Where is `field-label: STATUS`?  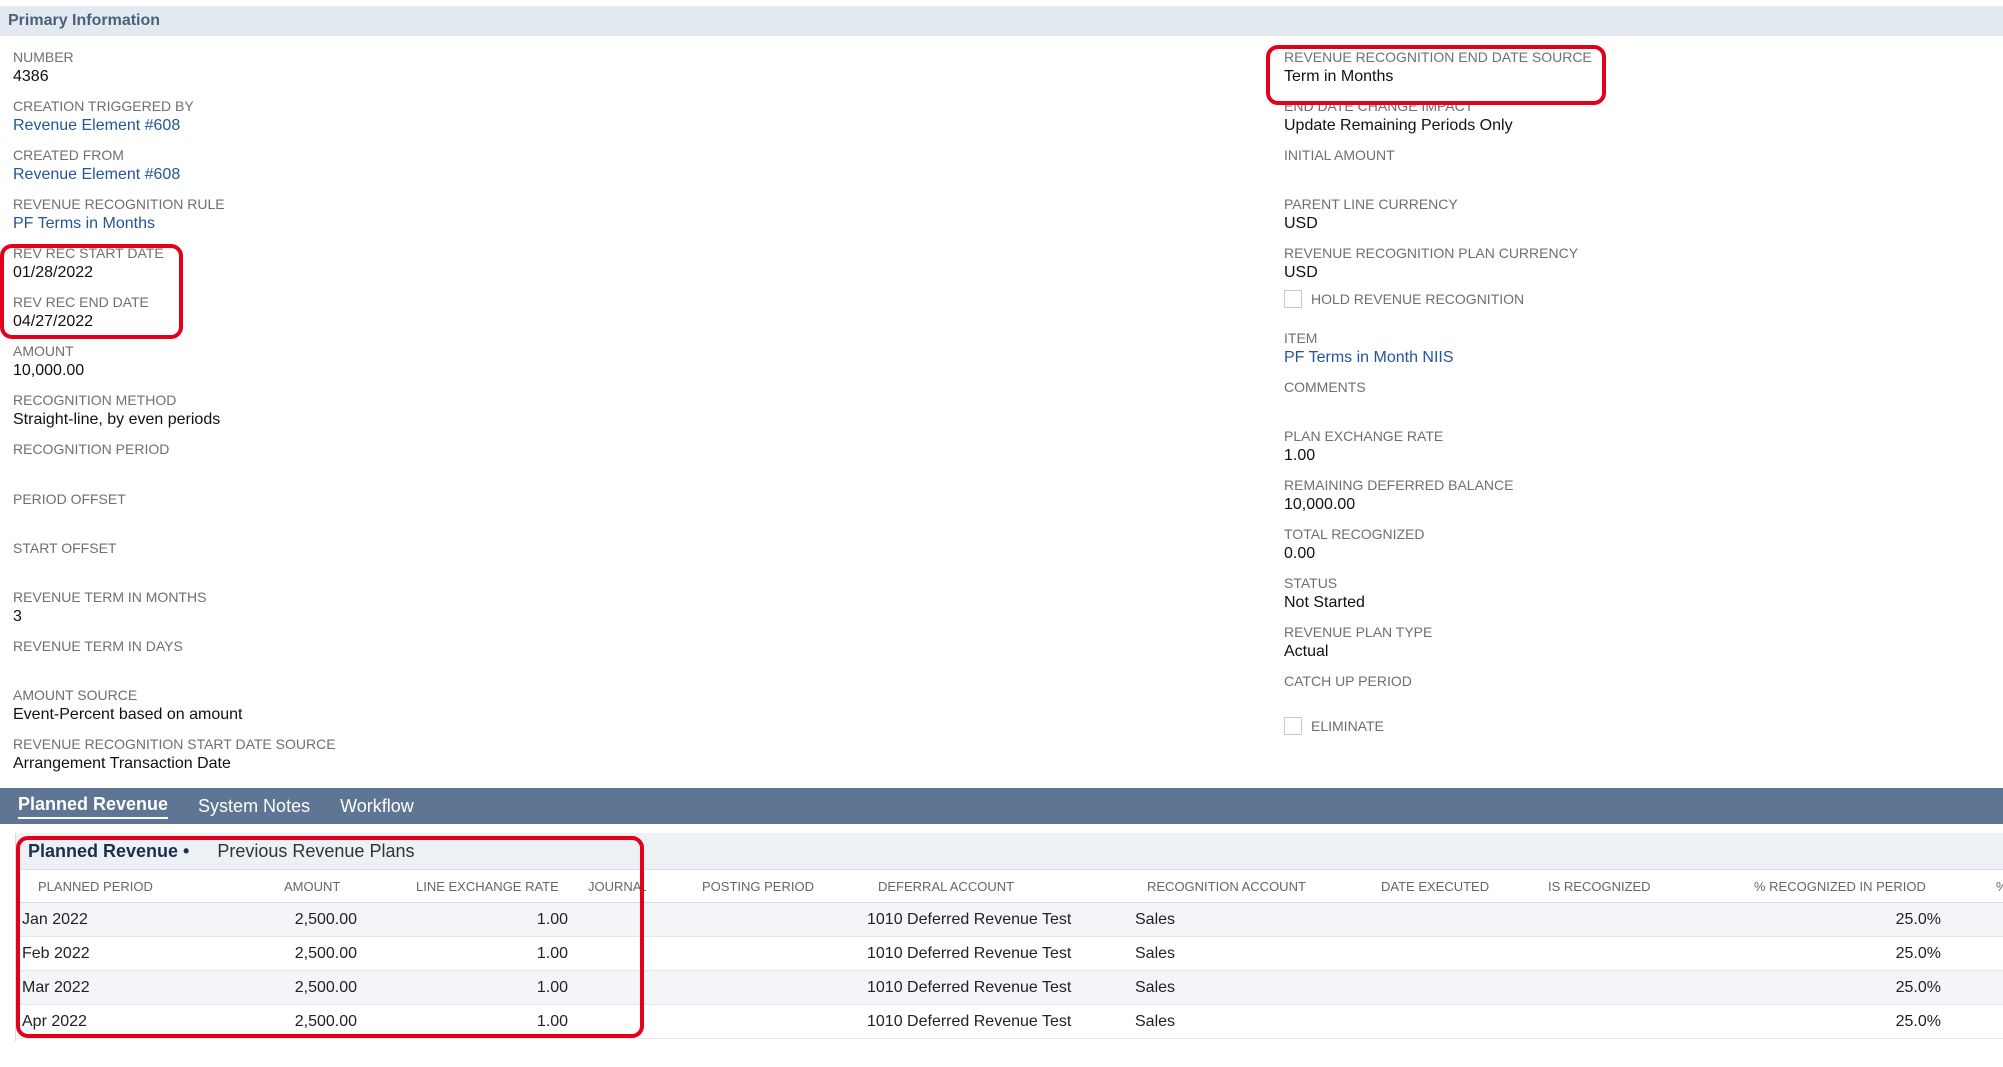
field-label: STATUS is located at coordinates (1311, 583).